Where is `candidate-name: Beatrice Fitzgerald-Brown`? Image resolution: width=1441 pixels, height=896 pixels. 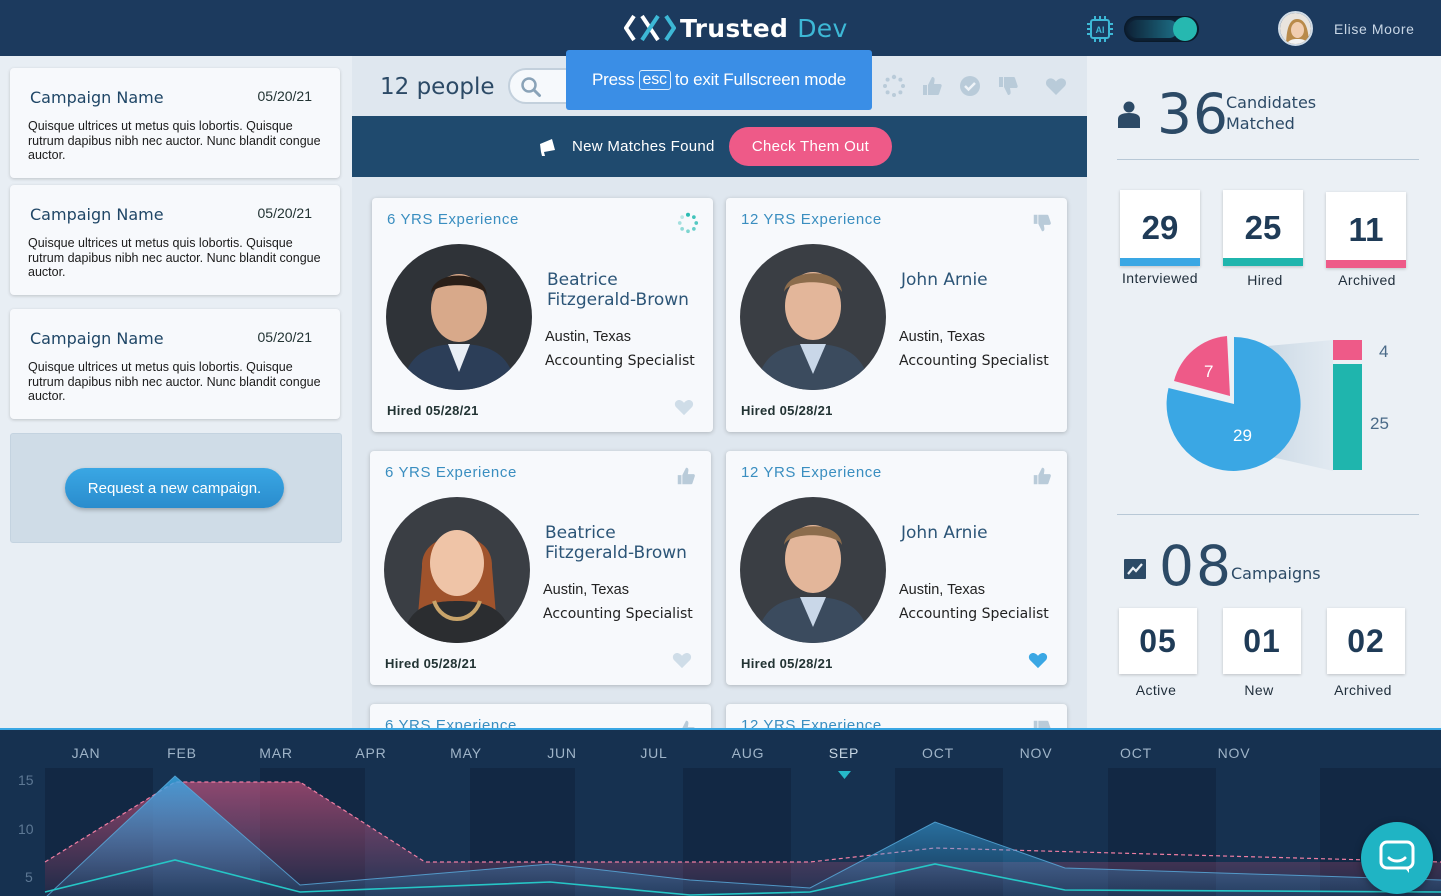
candidate-name: Beatrice Fitzgerald-Brown is located at coordinates (618, 290).